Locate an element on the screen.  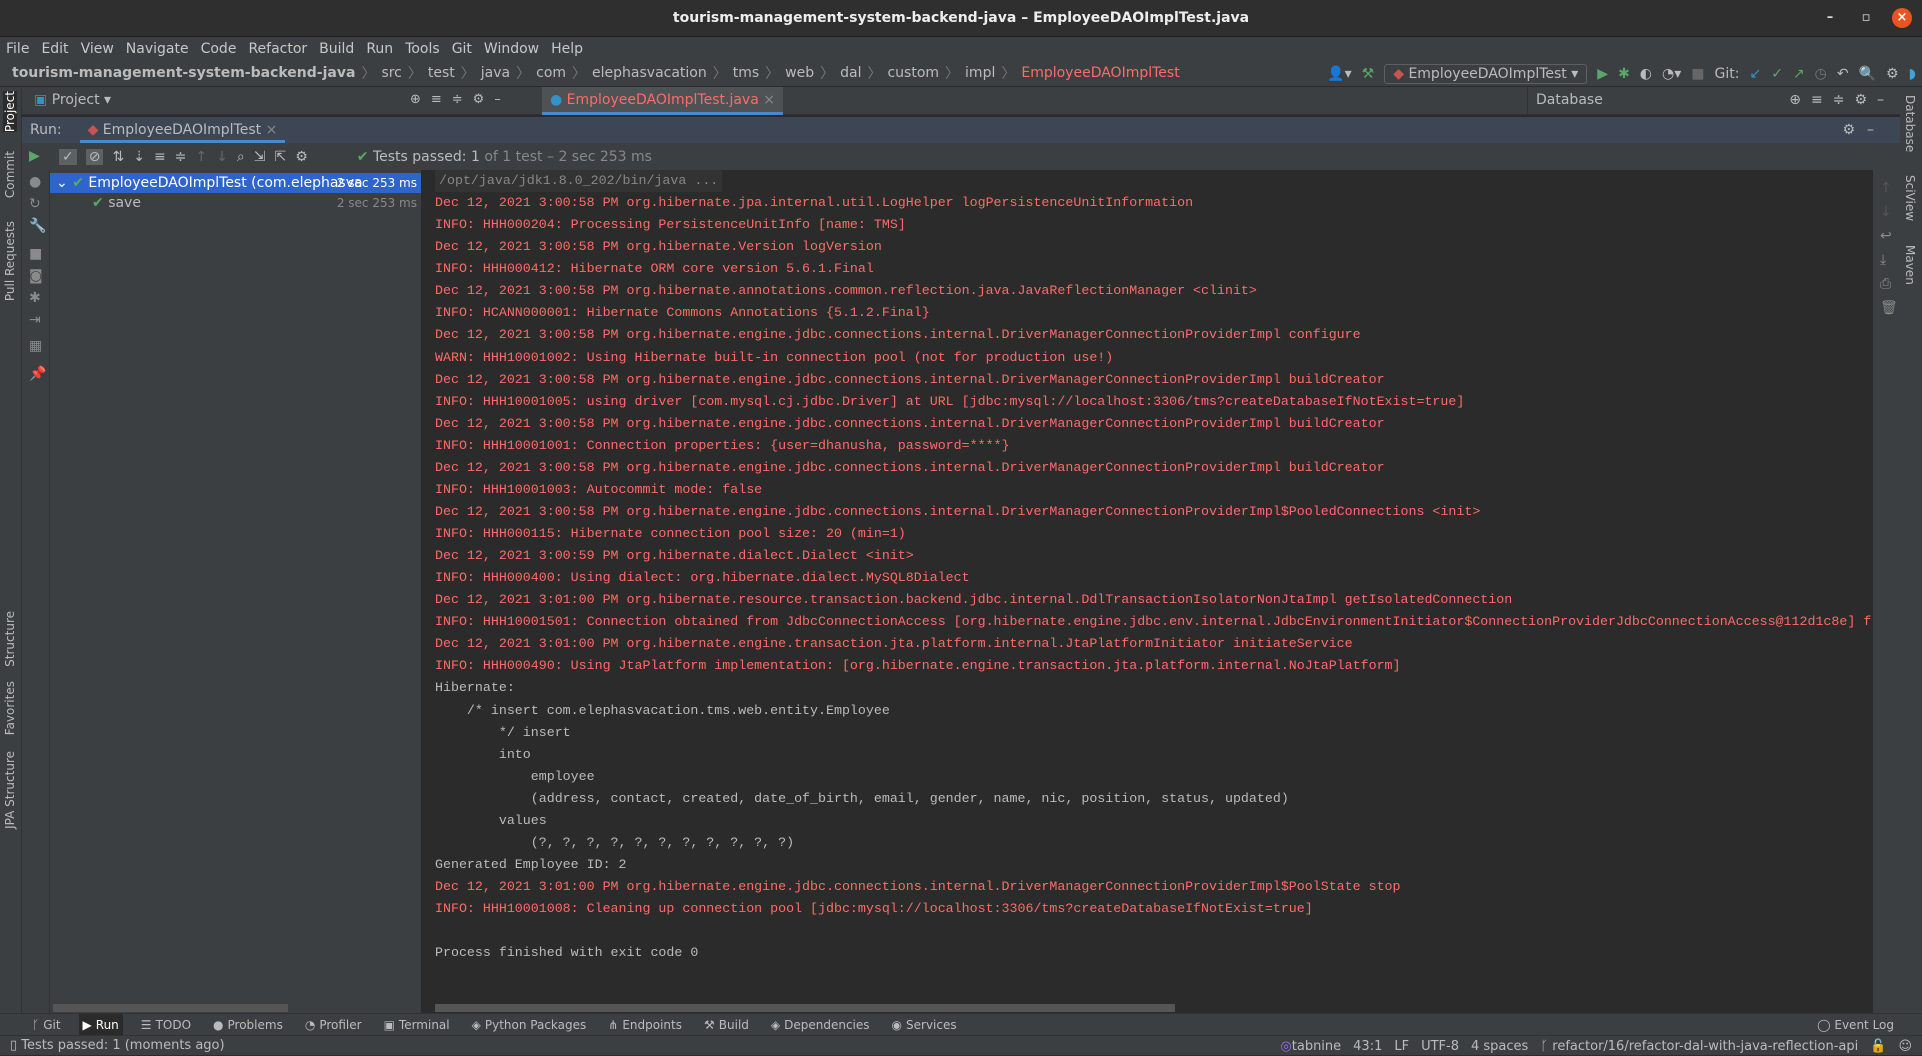
menu-navigate: Navigate is located at coordinates (157, 49).